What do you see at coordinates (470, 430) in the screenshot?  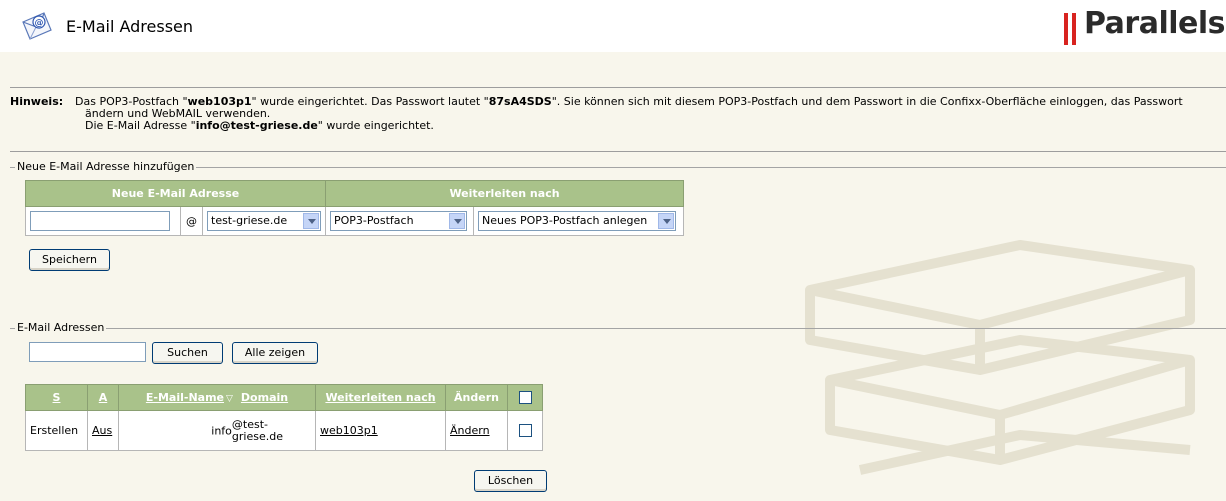 I see `row-edit-link: Ändern` at bounding box center [470, 430].